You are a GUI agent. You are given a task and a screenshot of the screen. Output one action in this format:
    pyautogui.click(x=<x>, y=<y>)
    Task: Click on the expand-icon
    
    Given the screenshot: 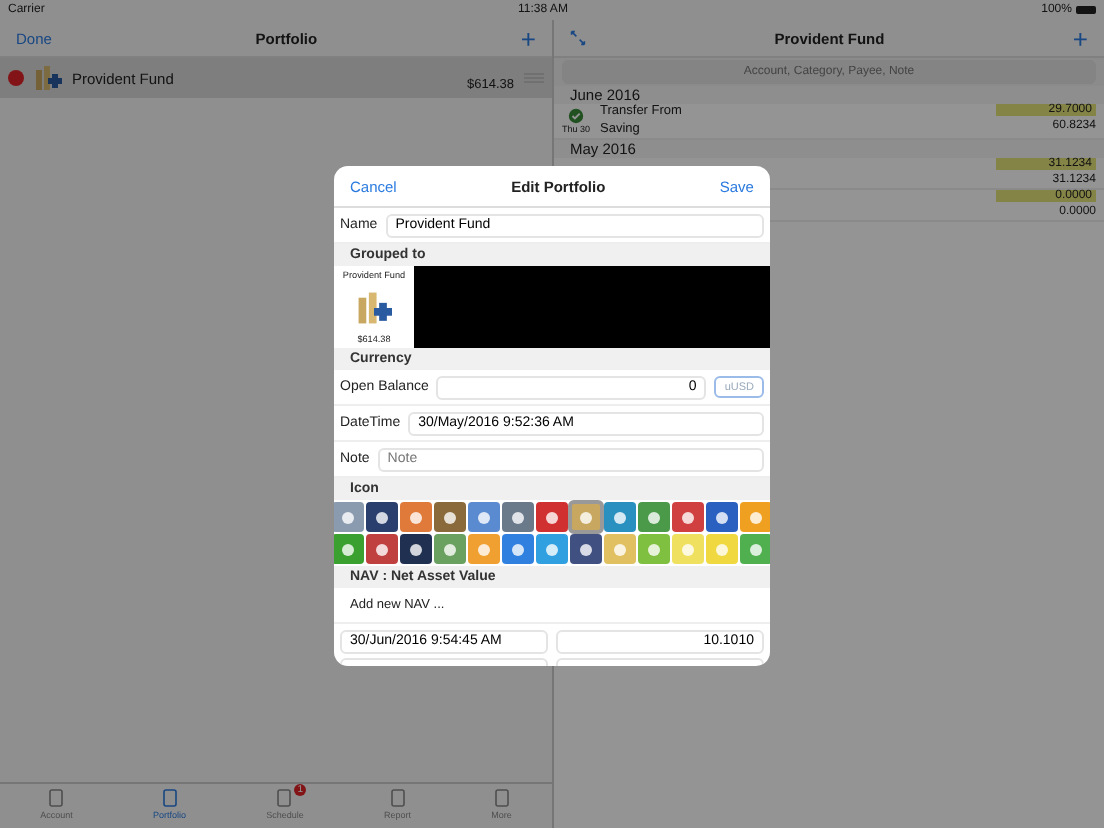 What is the action you would take?
    pyautogui.click(x=578, y=38)
    